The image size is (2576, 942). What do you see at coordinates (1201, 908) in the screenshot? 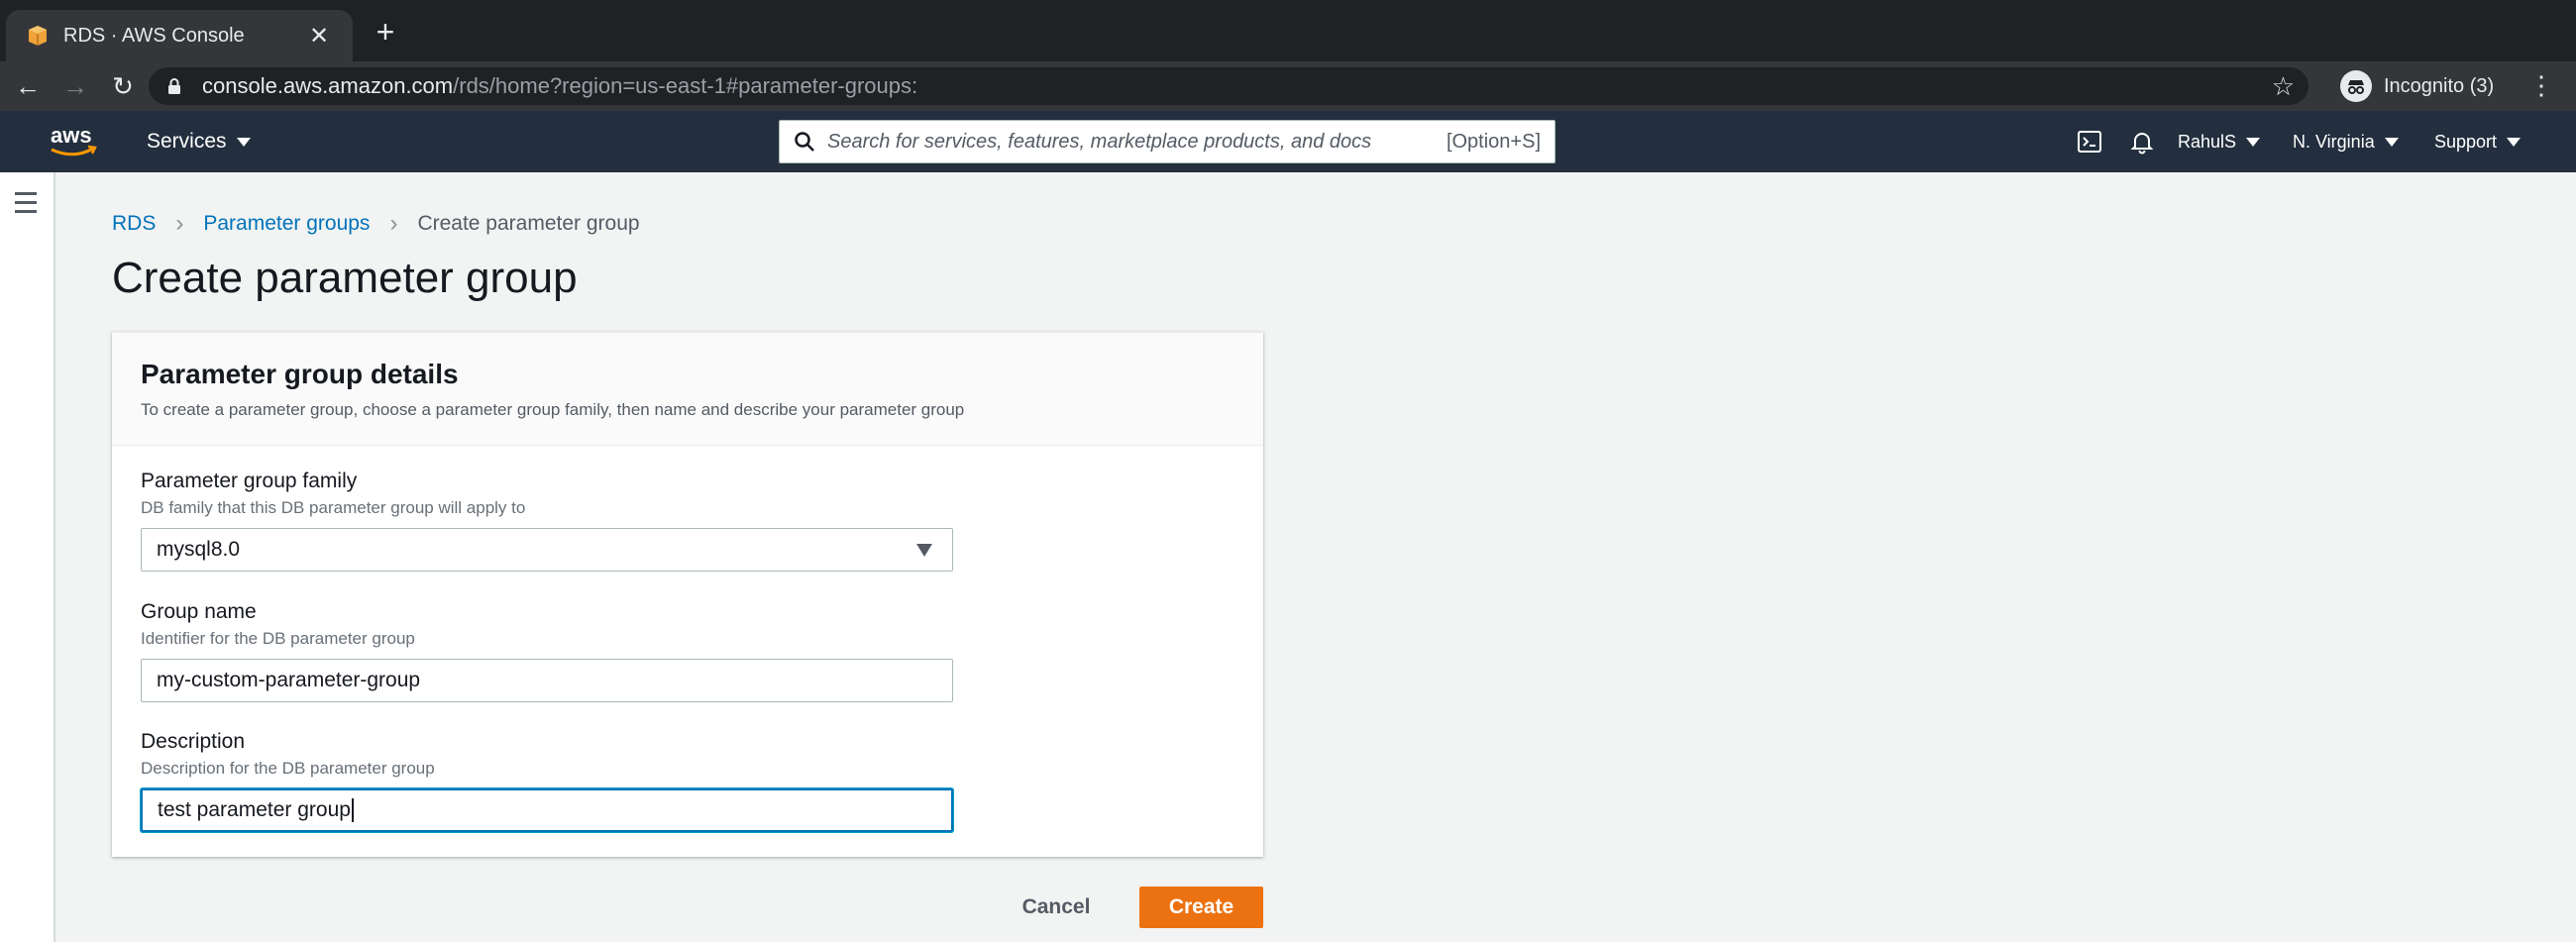
I see `create-button: Create` at bounding box center [1201, 908].